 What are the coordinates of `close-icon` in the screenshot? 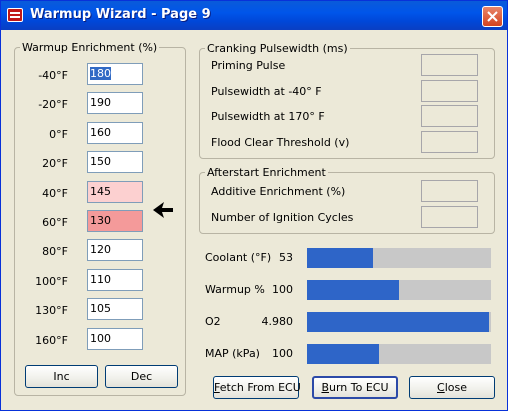 It's located at (492, 16).